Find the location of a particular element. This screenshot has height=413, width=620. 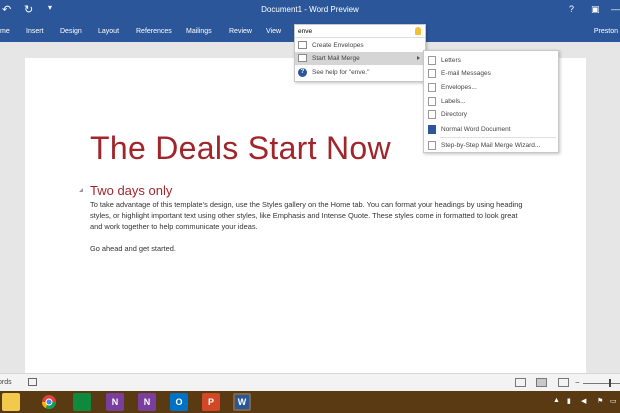

zoom-slider-thumb is located at coordinates (610, 383).